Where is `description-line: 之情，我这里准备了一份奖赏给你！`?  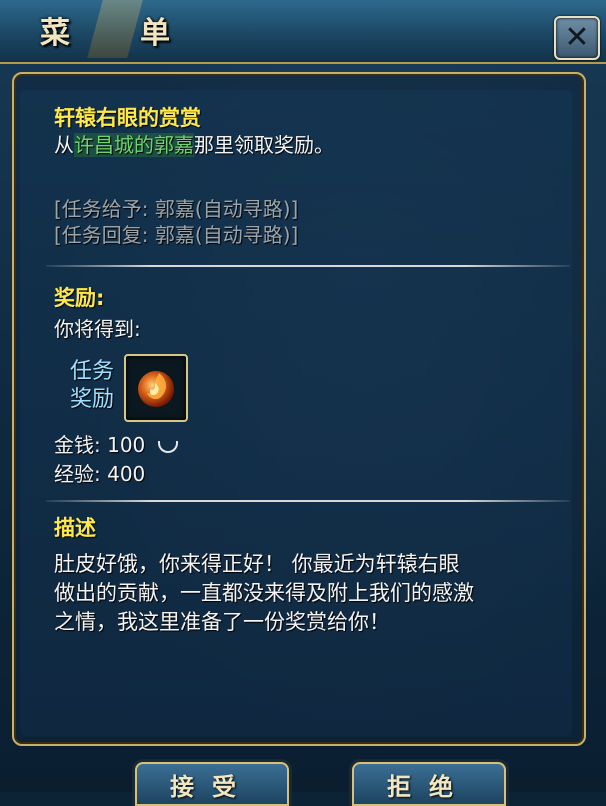 description-line: 之情，我这里准备了一份奖赏给你！ is located at coordinates (222, 622).